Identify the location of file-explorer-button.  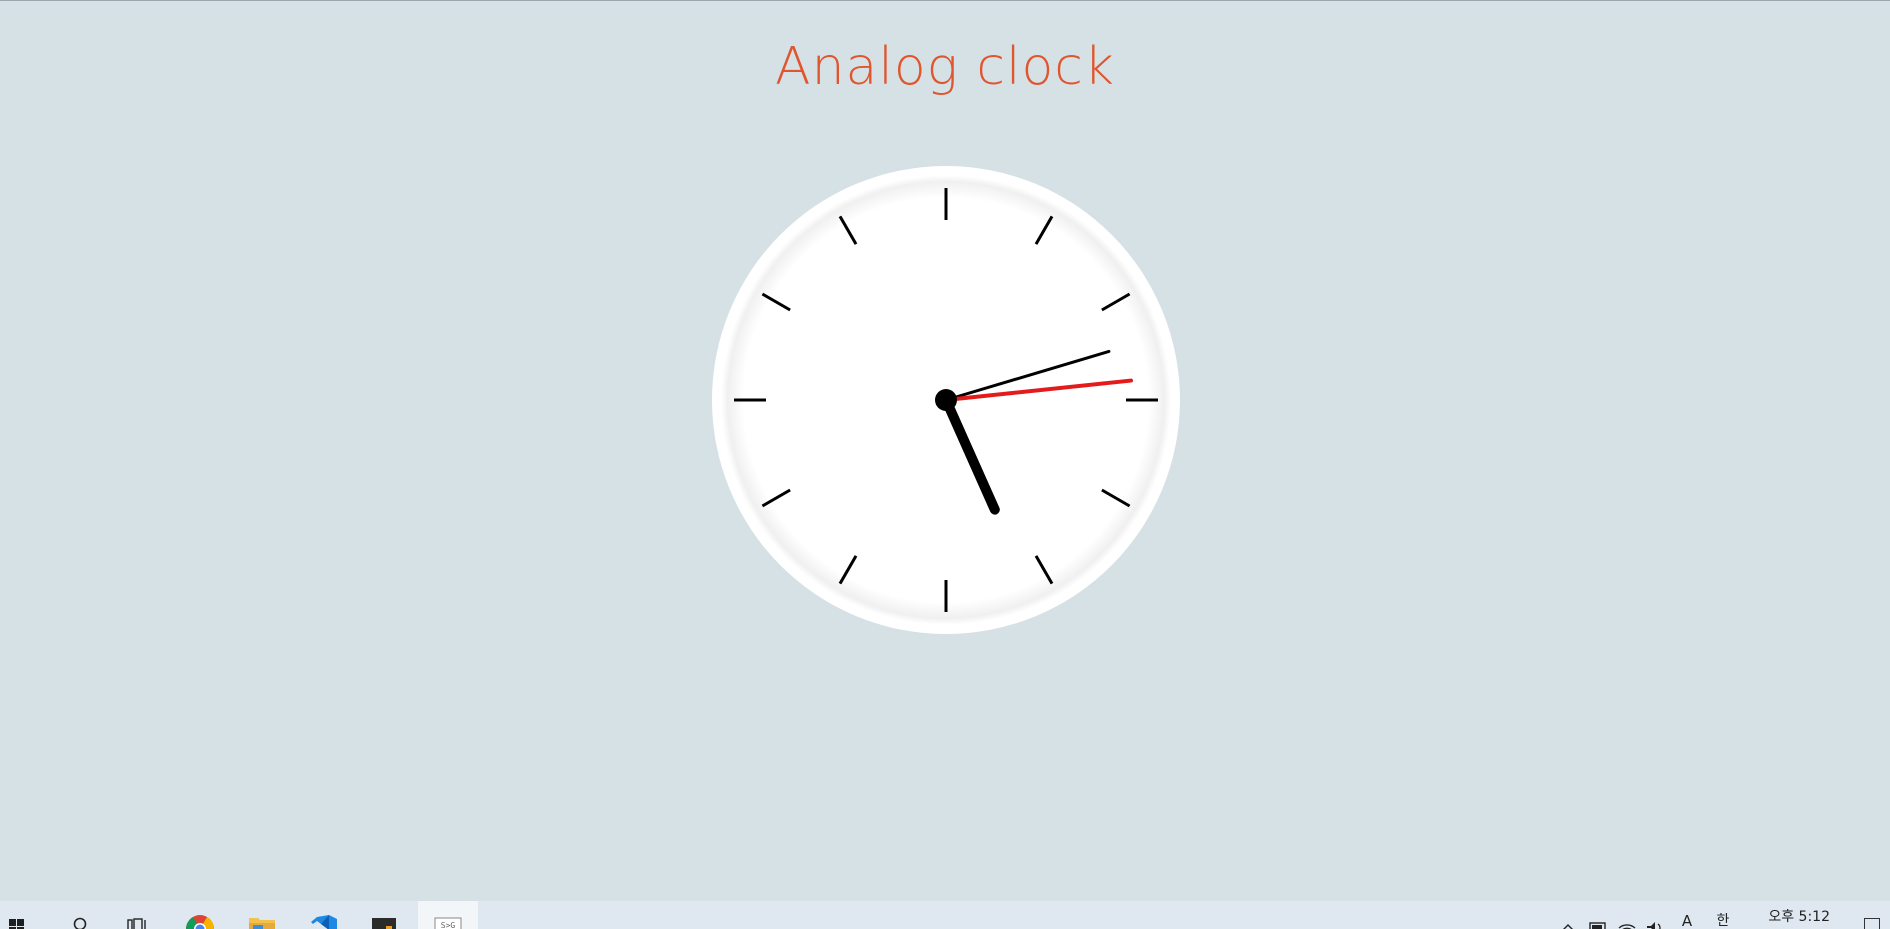
(262, 915).